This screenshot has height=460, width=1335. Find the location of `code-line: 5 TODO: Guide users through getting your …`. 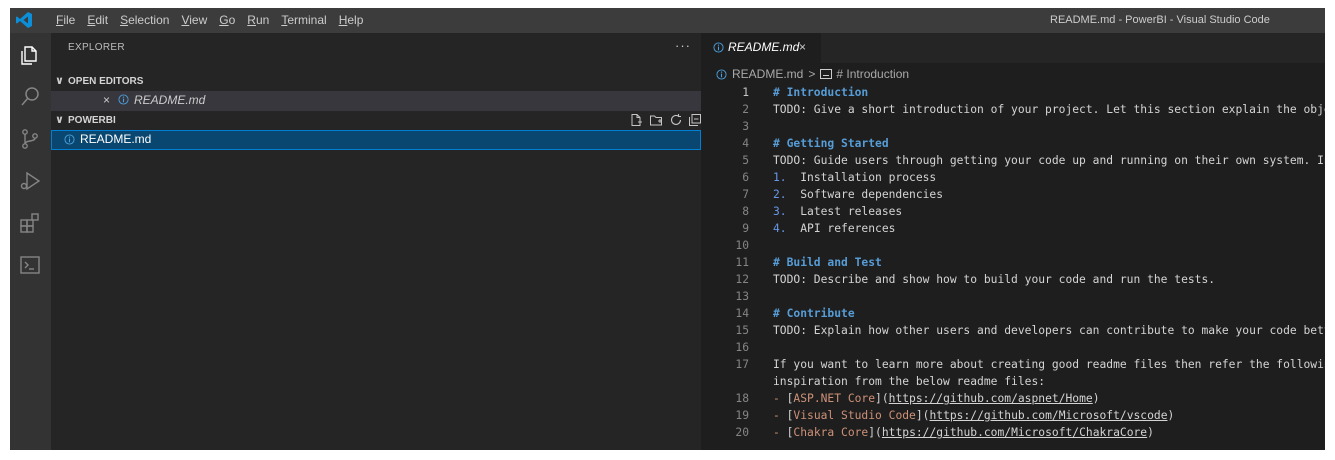

code-line: 5 TODO: Guide users through getting your … is located at coordinates (1013, 160).